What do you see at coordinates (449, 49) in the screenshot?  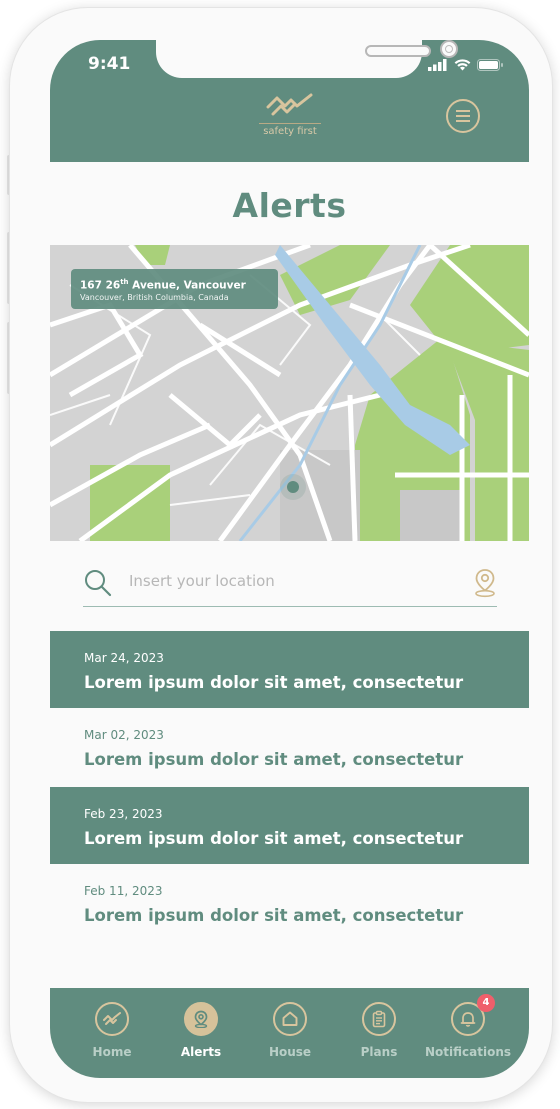 I see `front-camera` at bounding box center [449, 49].